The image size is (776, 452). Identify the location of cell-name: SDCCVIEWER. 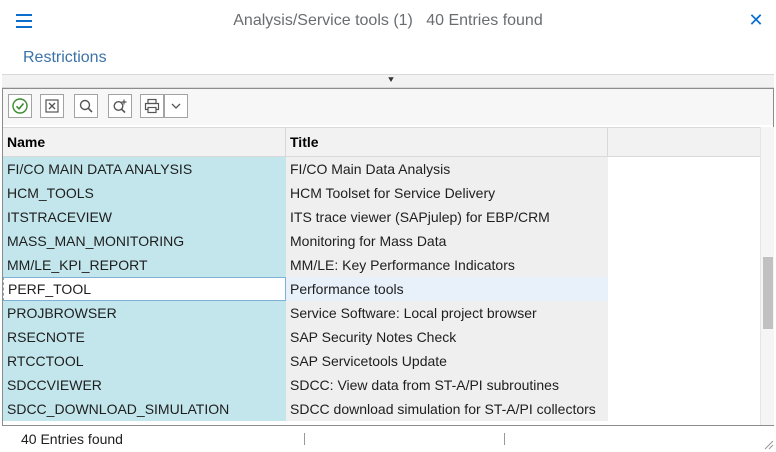
(144, 385).